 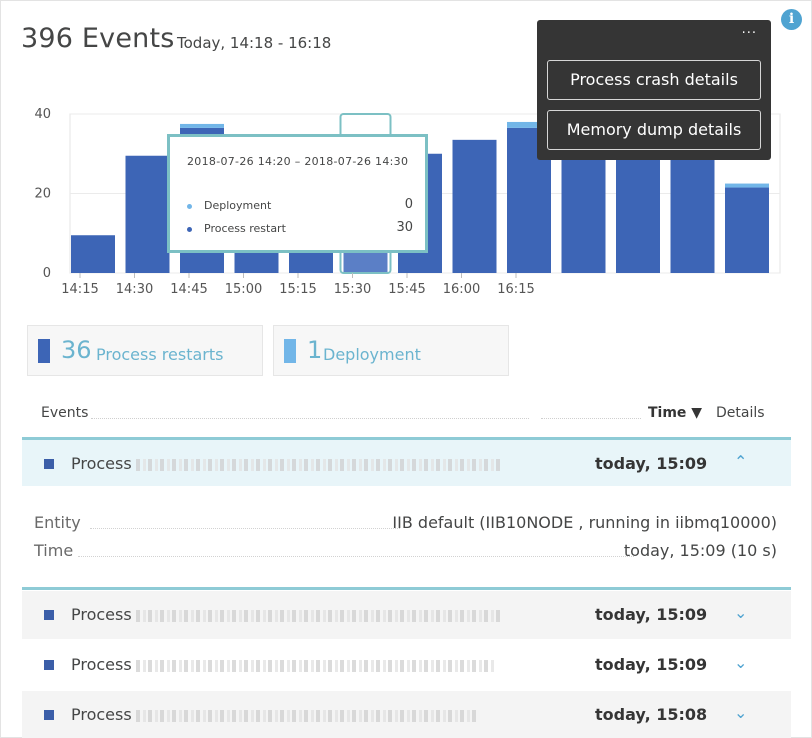 I want to click on x-tick-label: 15:15, so click(x=297, y=289).